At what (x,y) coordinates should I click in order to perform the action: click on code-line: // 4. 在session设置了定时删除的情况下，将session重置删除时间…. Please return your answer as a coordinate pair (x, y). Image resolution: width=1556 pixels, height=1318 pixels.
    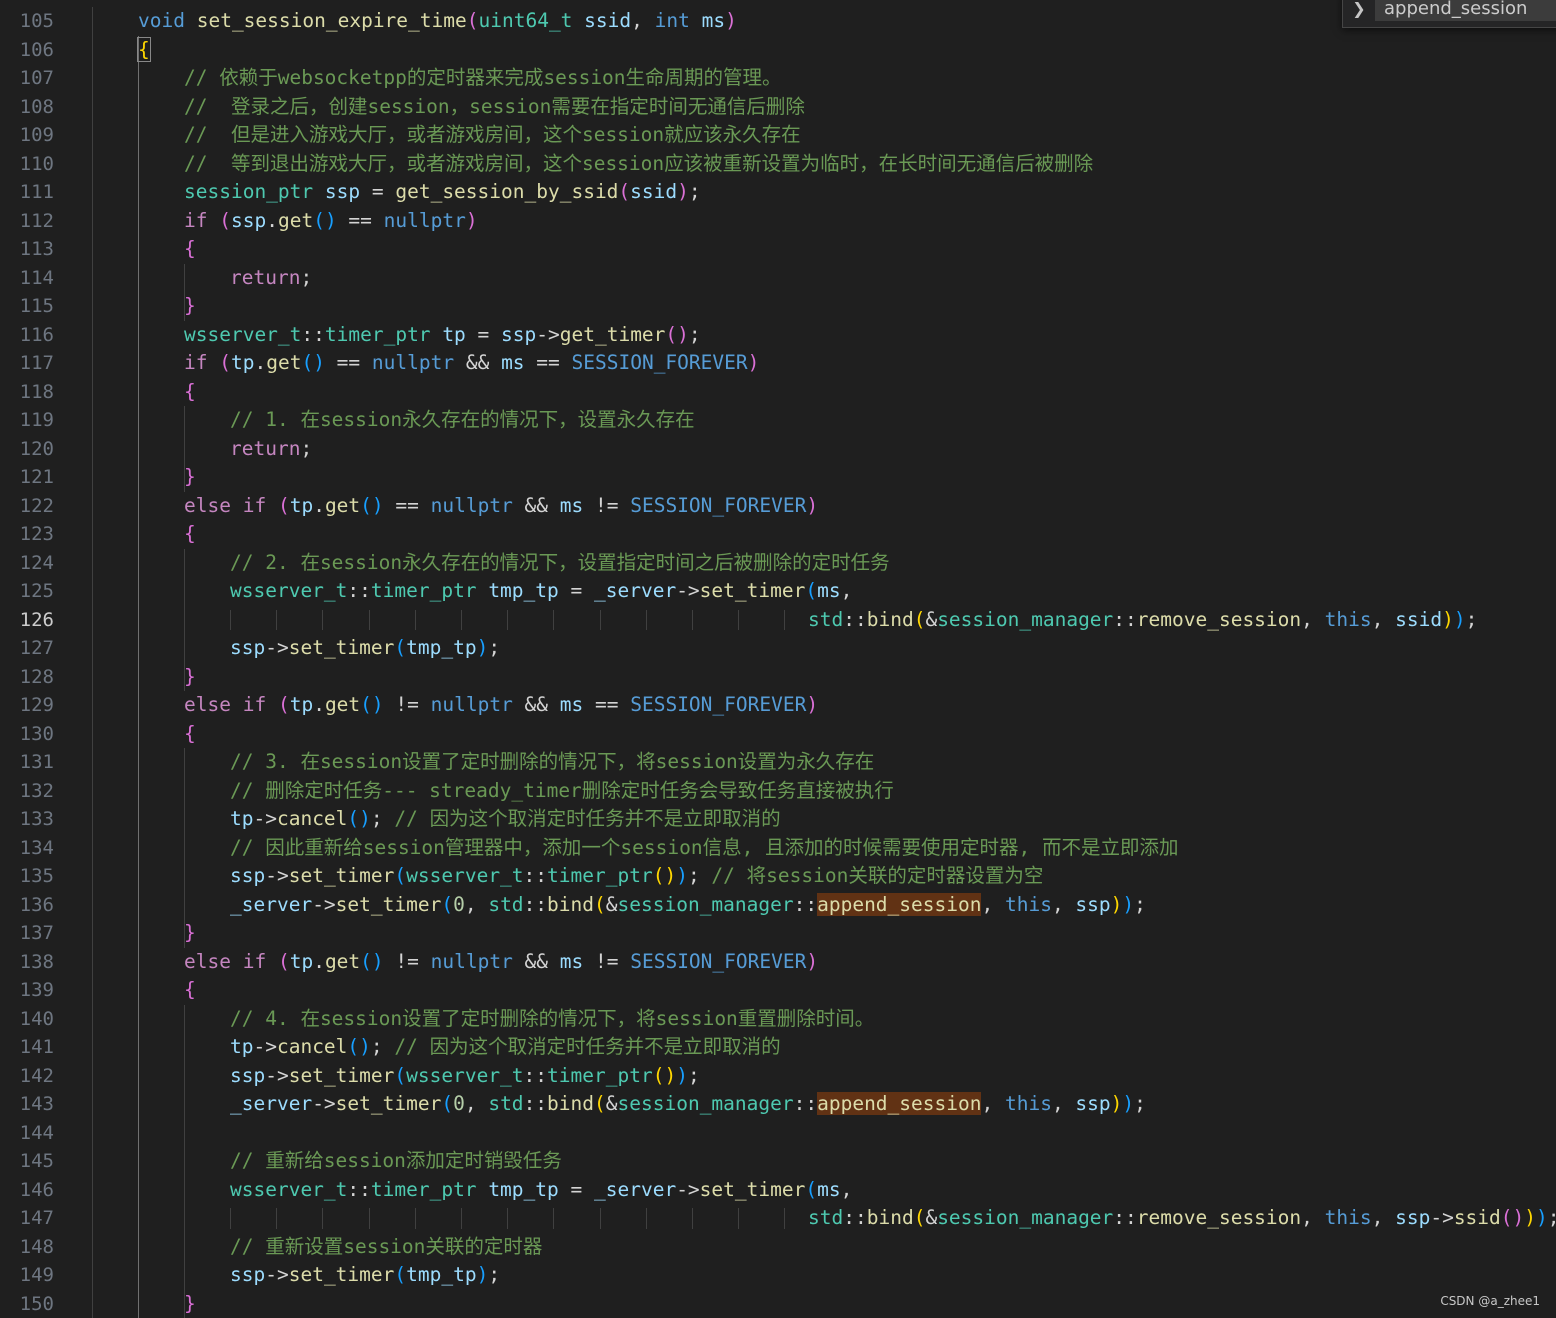
    Looking at the image, I should click on (552, 1019).